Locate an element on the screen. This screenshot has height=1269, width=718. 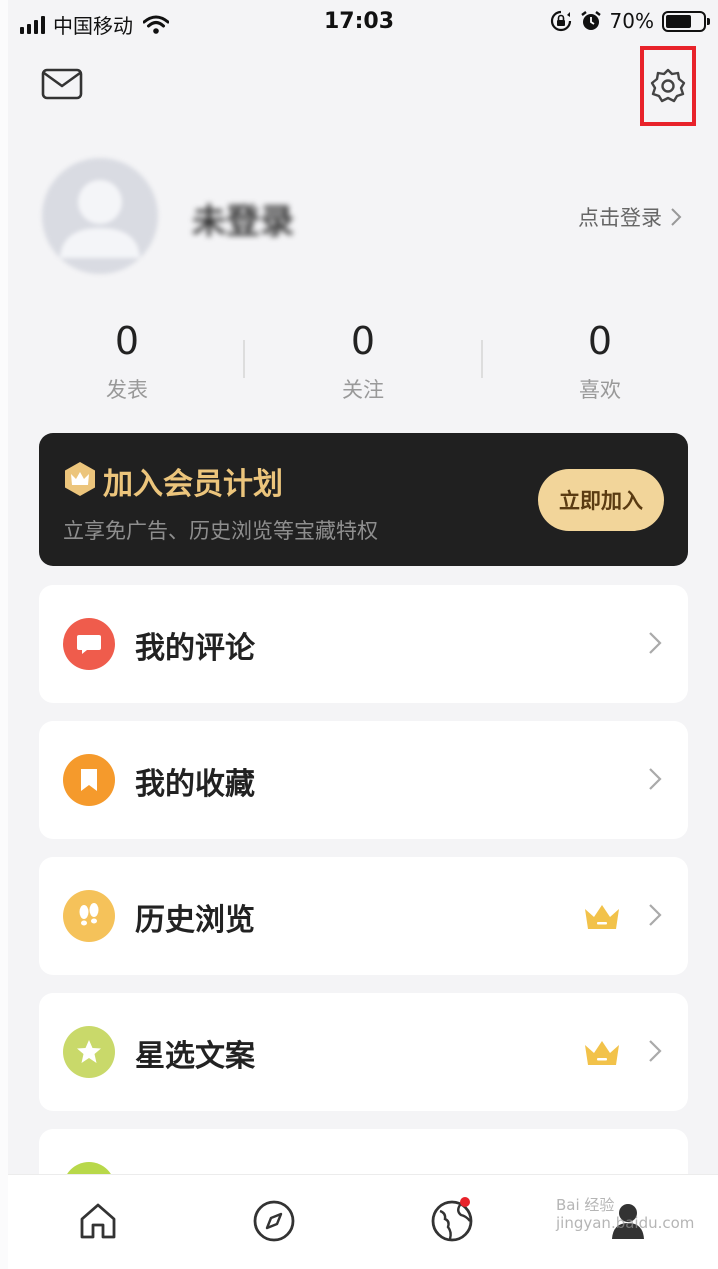
stat-likes: 0 喜欢 is located at coordinates (600, 361).